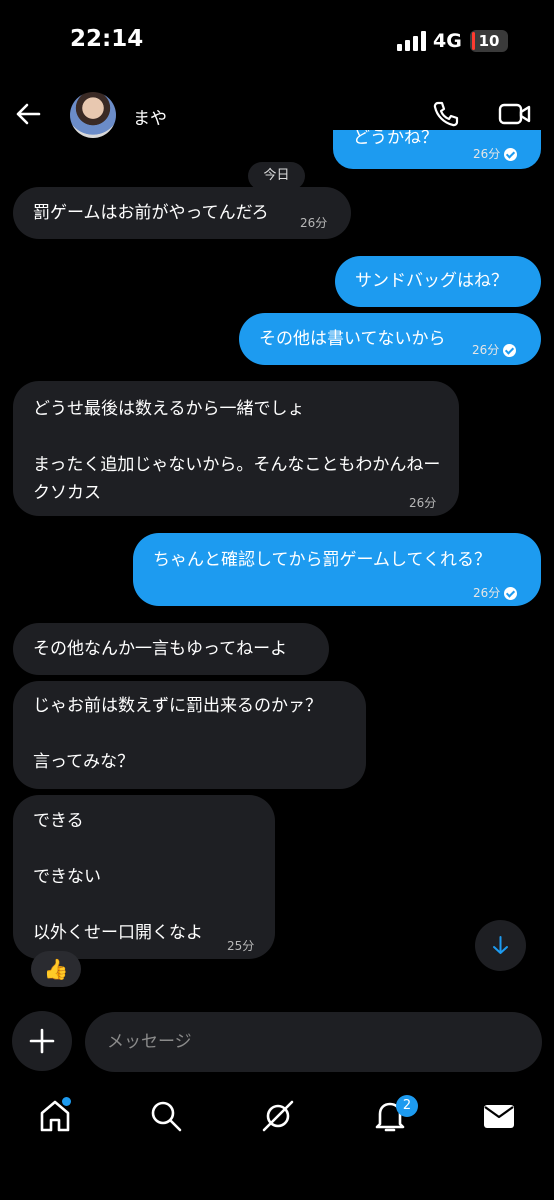 The width and height of the screenshot is (554, 1200). What do you see at coordinates (278, 1116) in the screenshot?
I see `grok-icon` at bounding box center [278, 1116].